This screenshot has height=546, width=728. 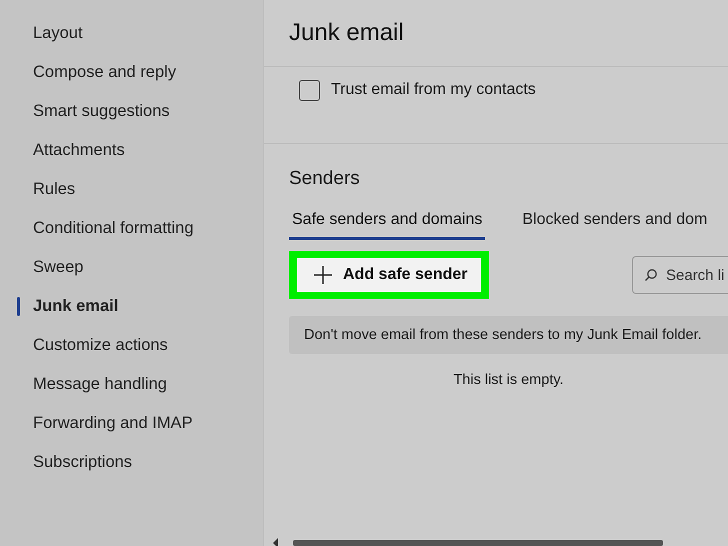 What do you see at coordinates (389, 275) in the screenshot?
I see `add-safe-sender-button: Add safe sender` at bounding box center [389, 275].